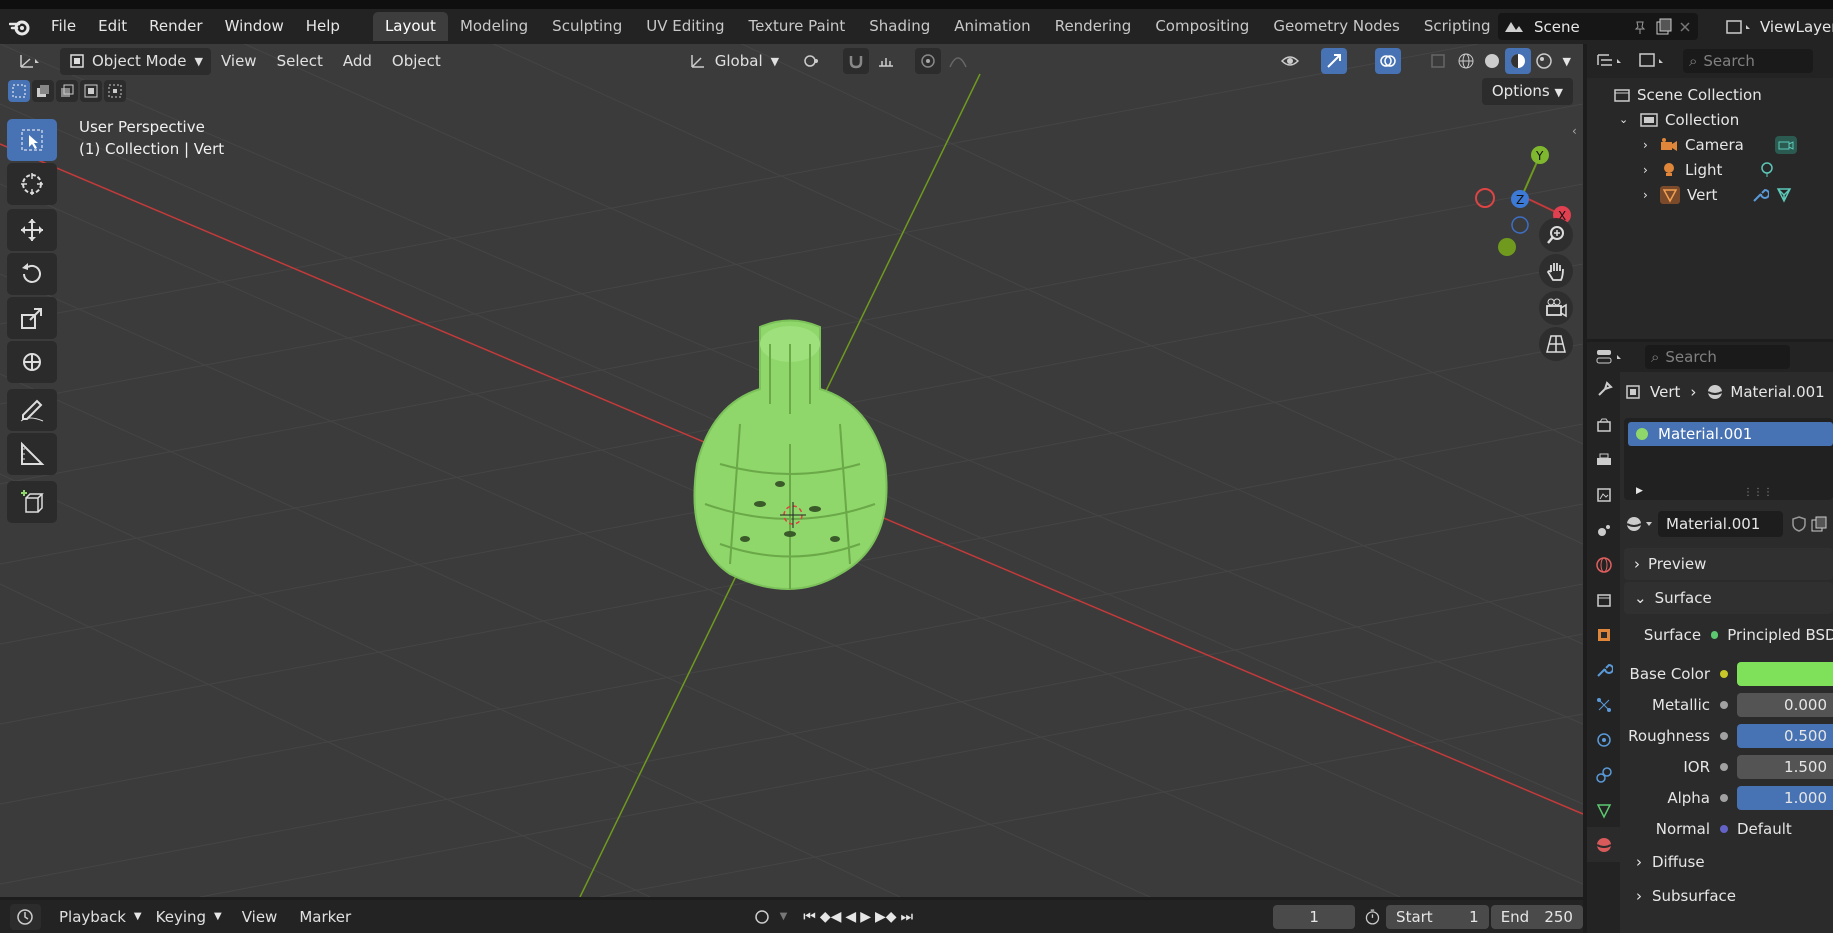  Describe the element at coordinates (1556, 308) in the screenshot. I see `camera-view-button` at that location.